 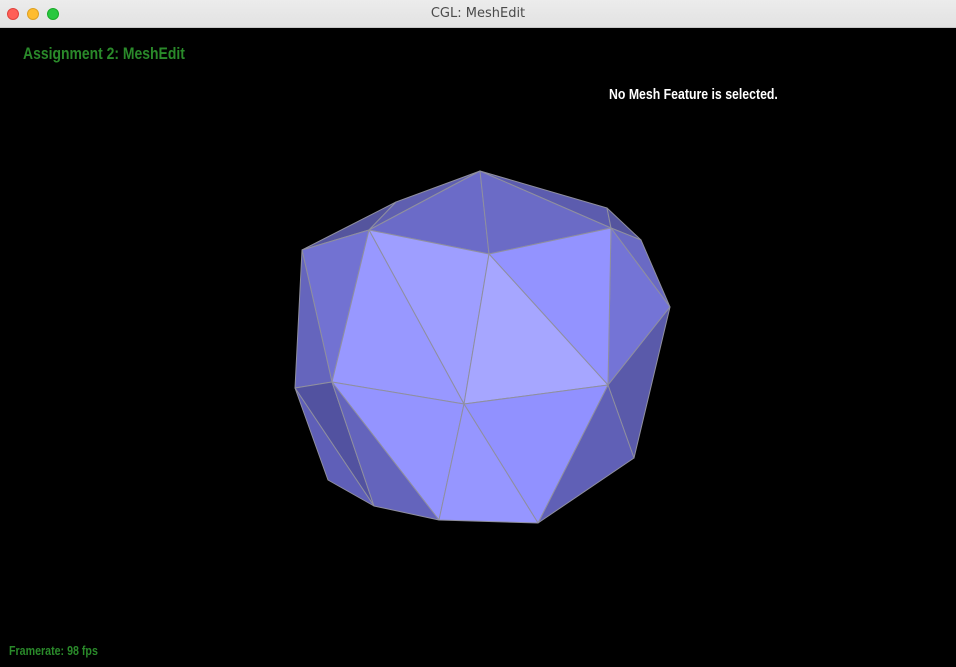 What do you see at coordinates (53, 650) in the screenshot?
I see `framerate-readout: Framerate: 98 fps` at bounding box center [53, 650].